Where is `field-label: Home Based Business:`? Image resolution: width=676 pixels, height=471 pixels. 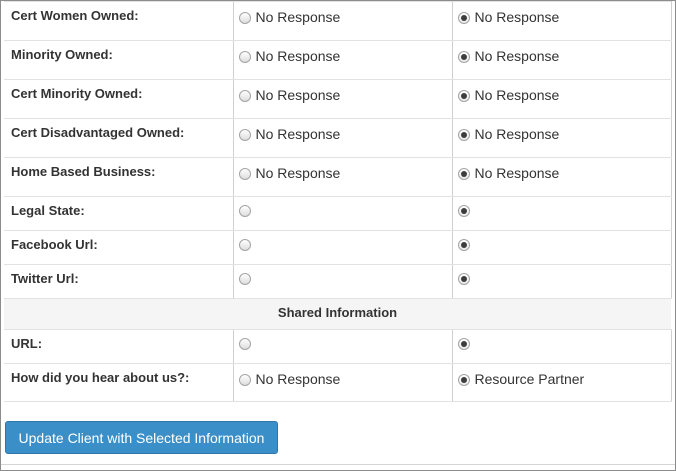 field-label: Home Based Business: is located at coordinates (118, 177).